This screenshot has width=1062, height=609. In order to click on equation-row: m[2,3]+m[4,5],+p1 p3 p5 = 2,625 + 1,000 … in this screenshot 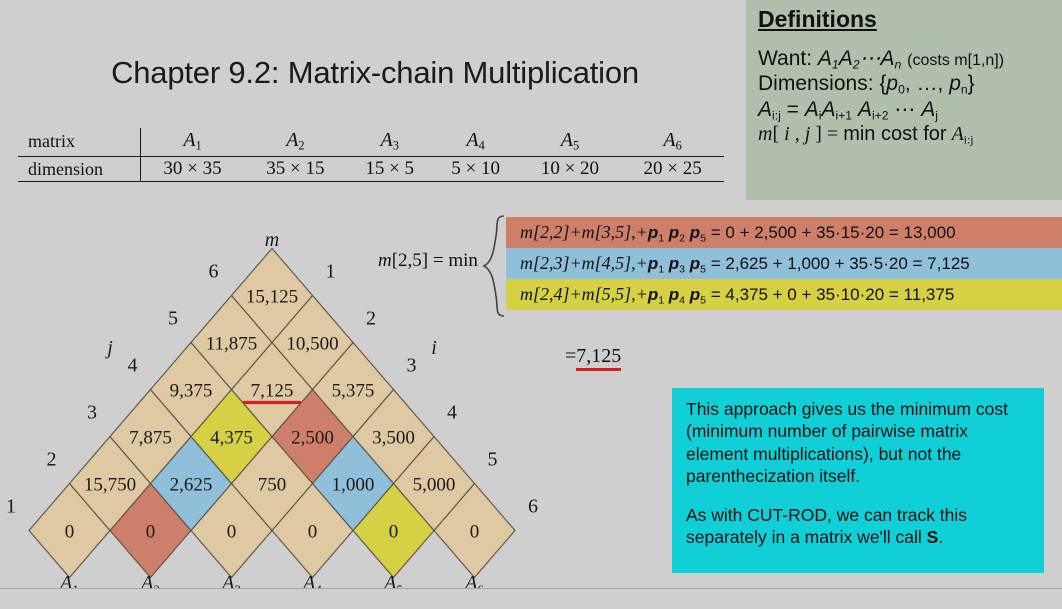, I will do `click(784, 263)`.